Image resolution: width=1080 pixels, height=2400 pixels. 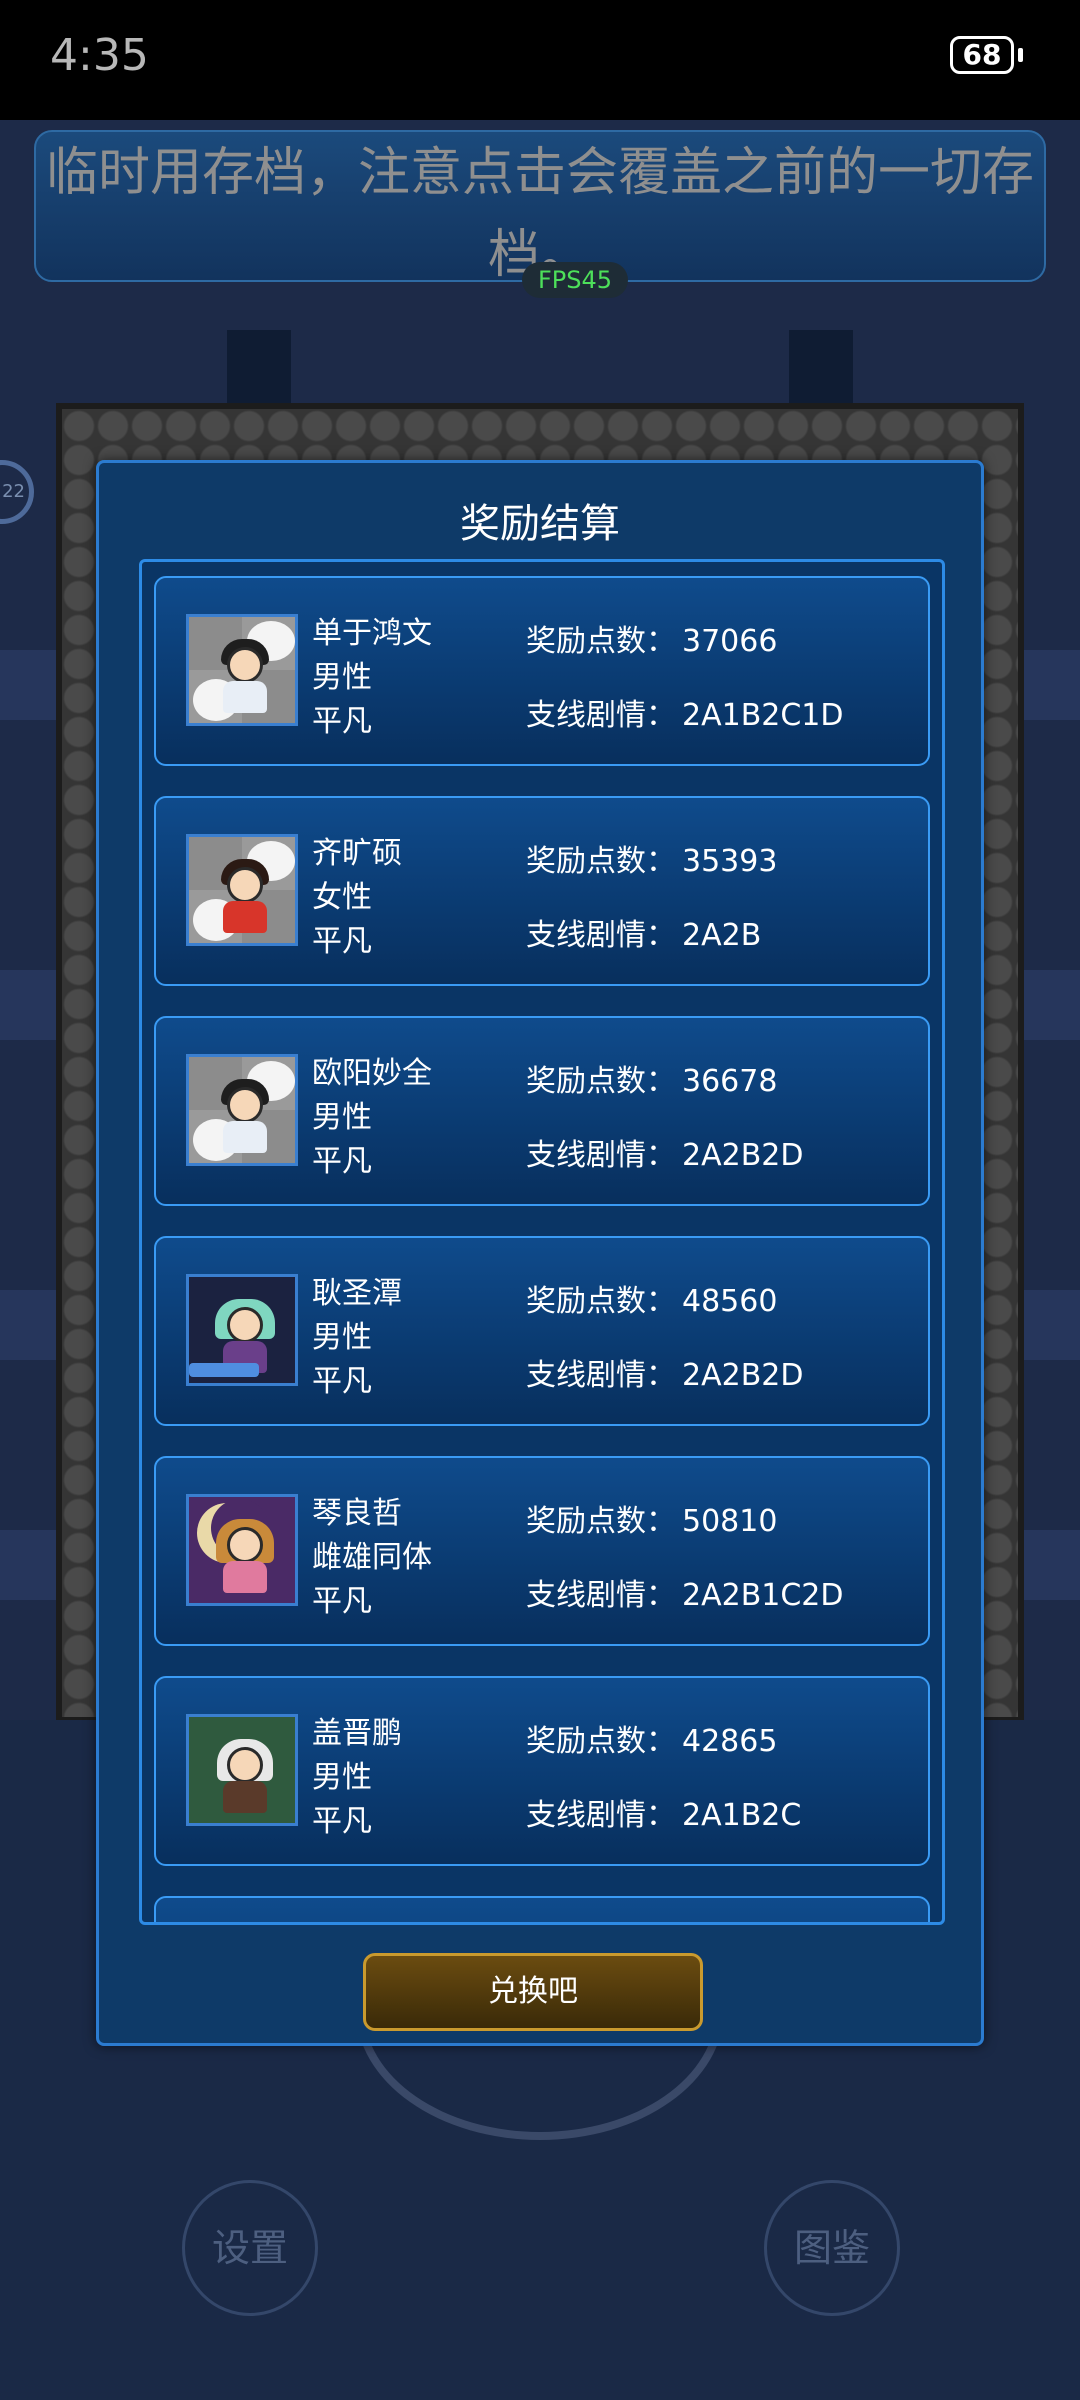 What do you see at coordinates (342, 897) in the screenshot?
I see `character-gender: 女性` at bounding box center [342, 897].